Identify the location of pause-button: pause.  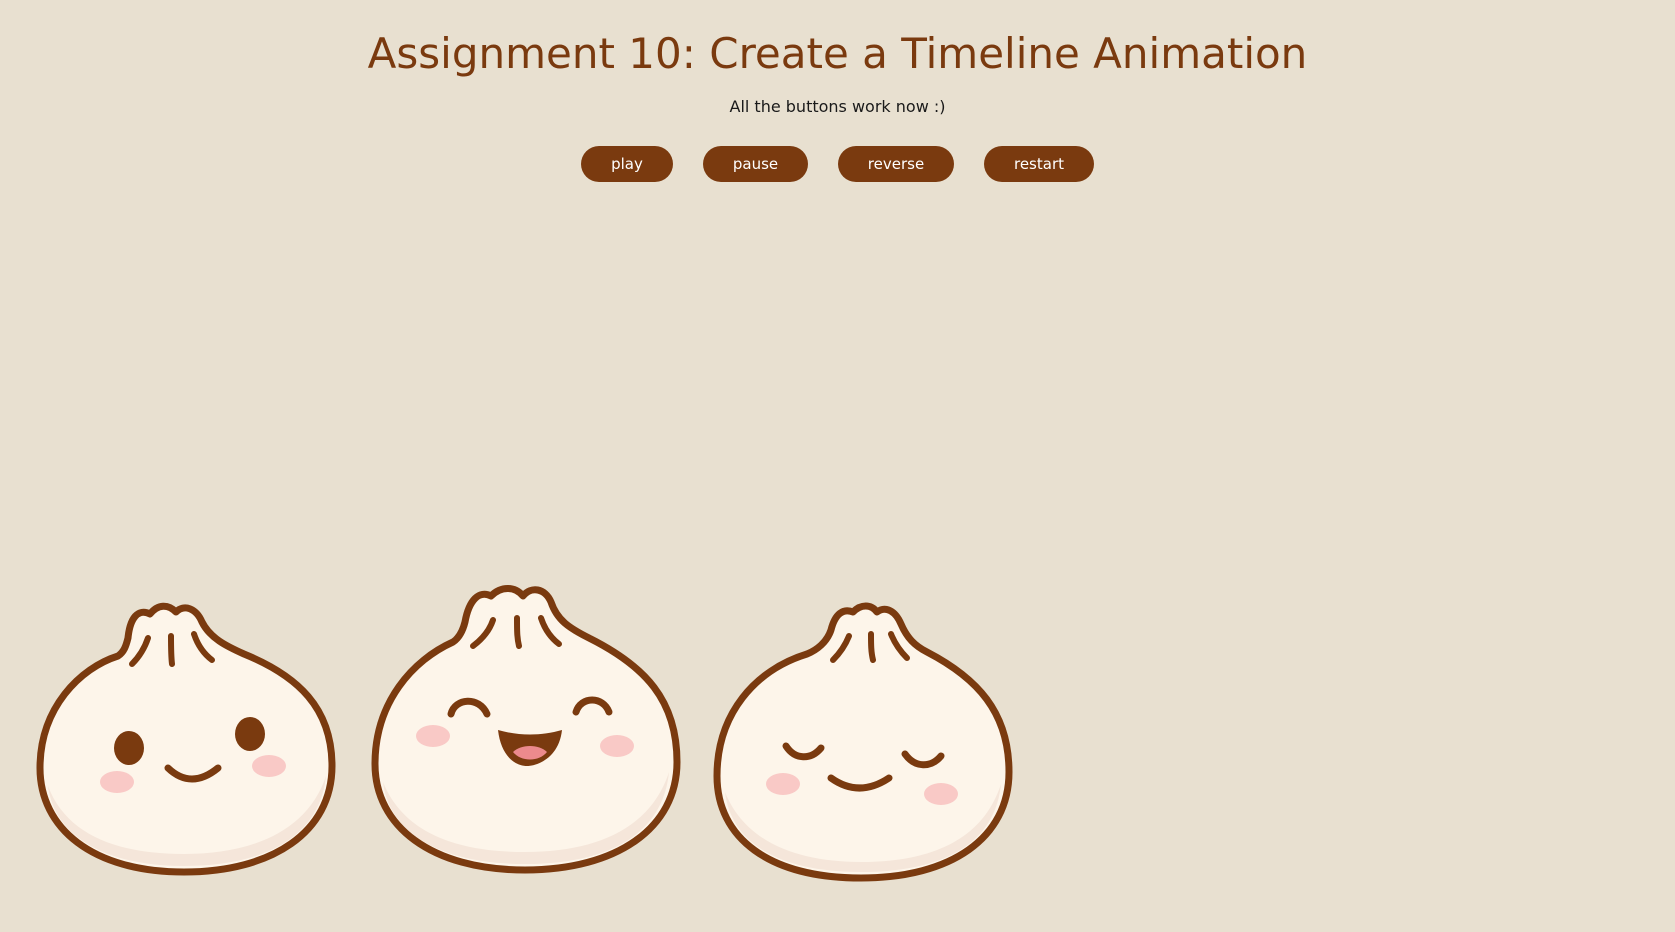
(755, 164).